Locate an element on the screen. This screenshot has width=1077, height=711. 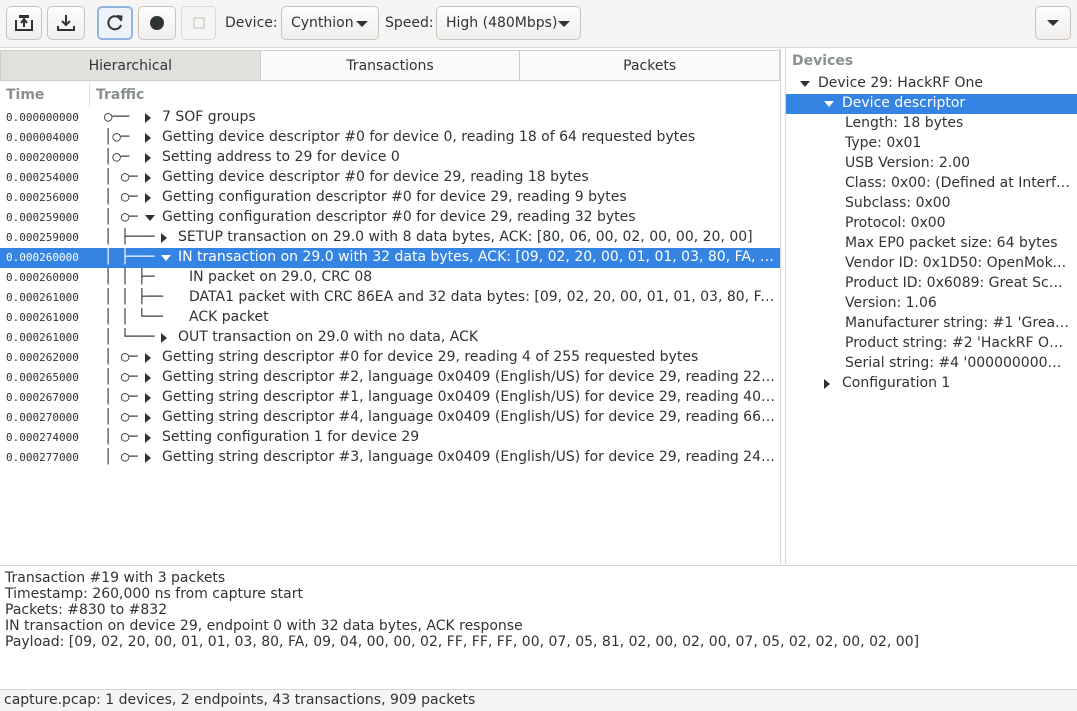
open-file-button is located at coordinates (24, 23).